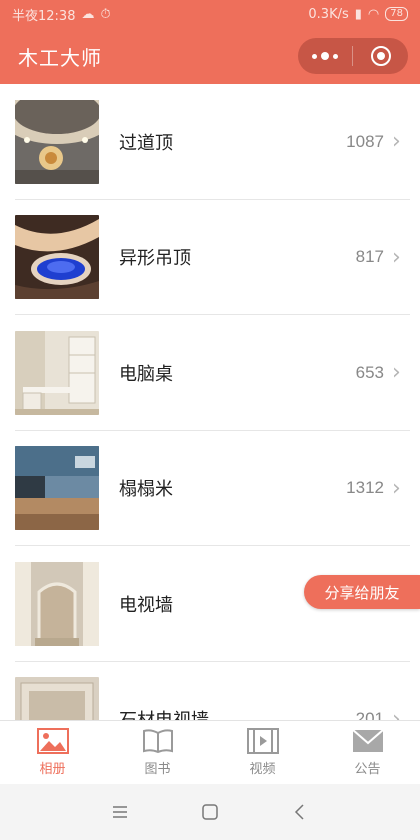 The height and width of the screenshot is (840, 420). I want to click on network-speed: 0.3K/s, so click(328, 14).